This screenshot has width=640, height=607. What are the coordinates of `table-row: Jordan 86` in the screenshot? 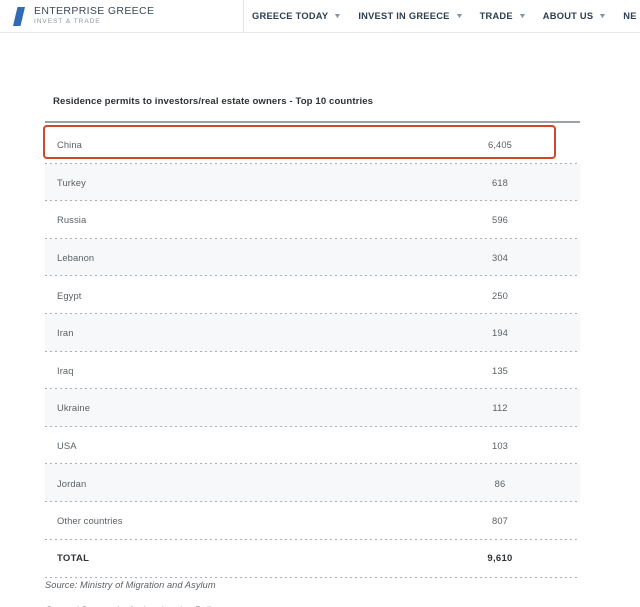 It's located at (312, 483).